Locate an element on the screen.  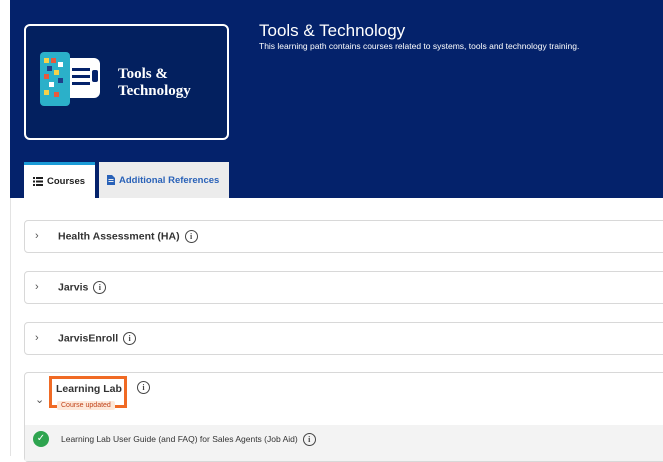
check-icon: ✓ is located at coordinates (41, 439).